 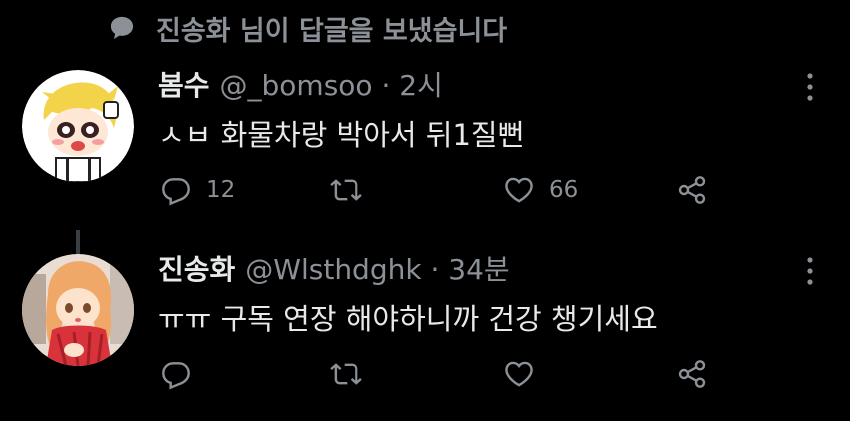 I want to click on reply-context-text: 진송화 님이 답글을 보냈습니다, so click(x=332, y=31).